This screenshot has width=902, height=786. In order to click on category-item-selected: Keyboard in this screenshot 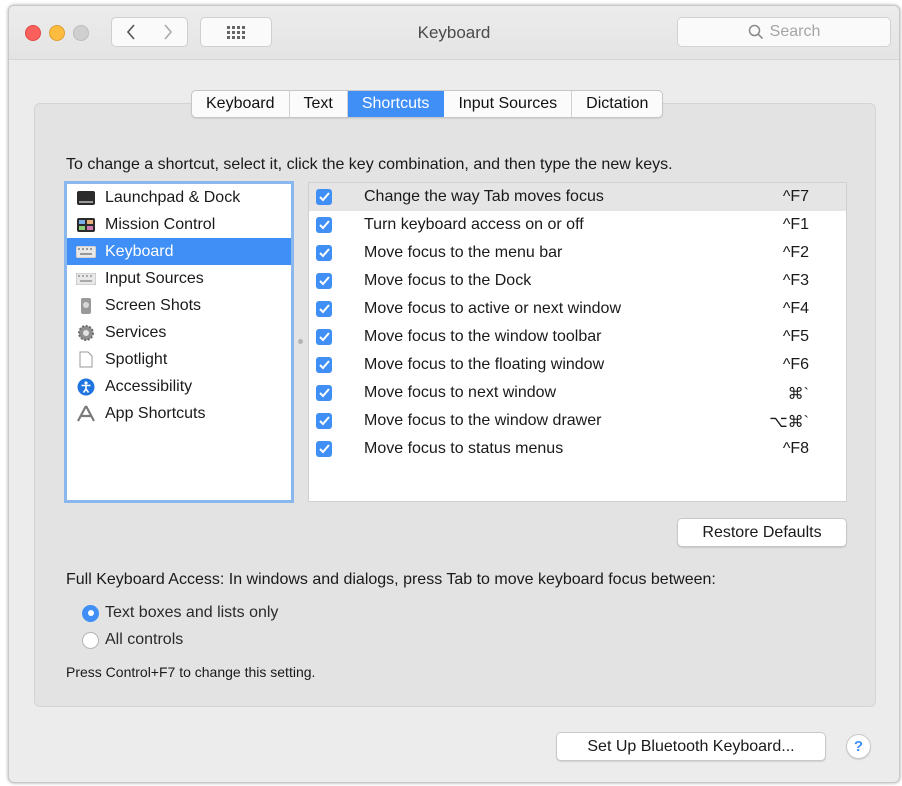, I will do `click(179, 251)`.